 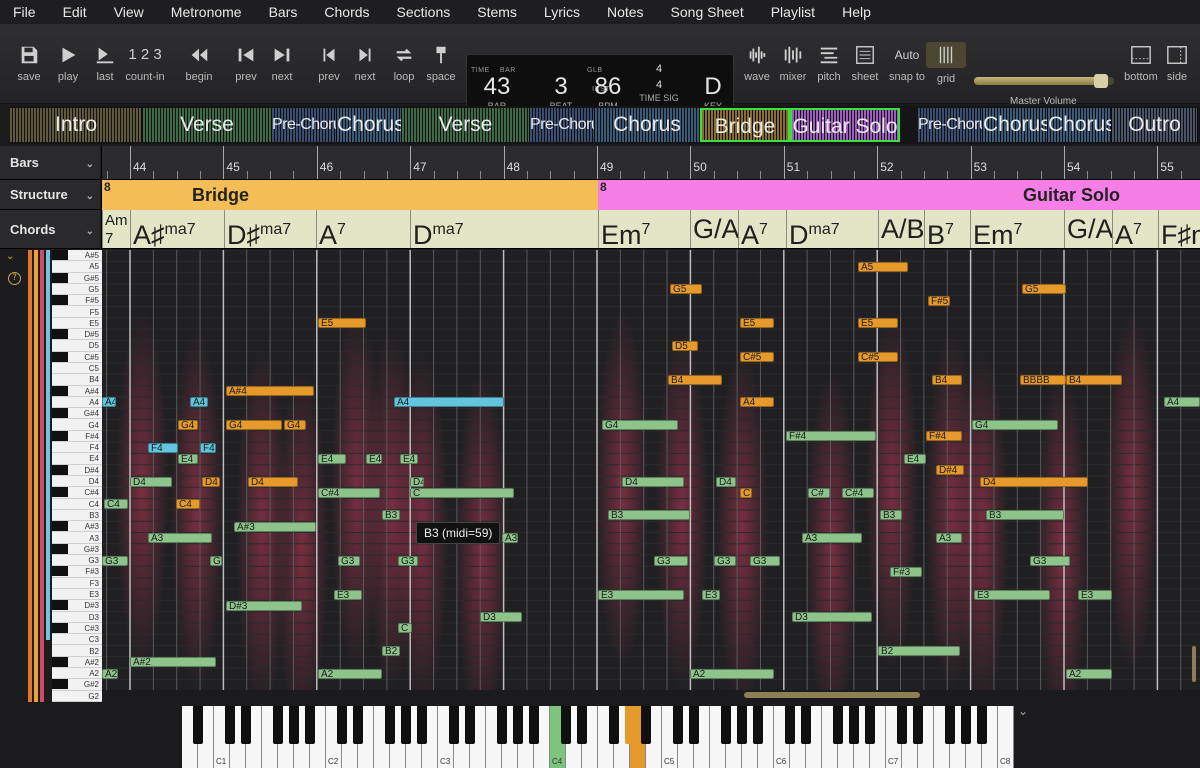 What do you see at coordinates (1089, 229) in the screenshot?
I see `chord-12: G/A` at bounding box center [1089, 229].